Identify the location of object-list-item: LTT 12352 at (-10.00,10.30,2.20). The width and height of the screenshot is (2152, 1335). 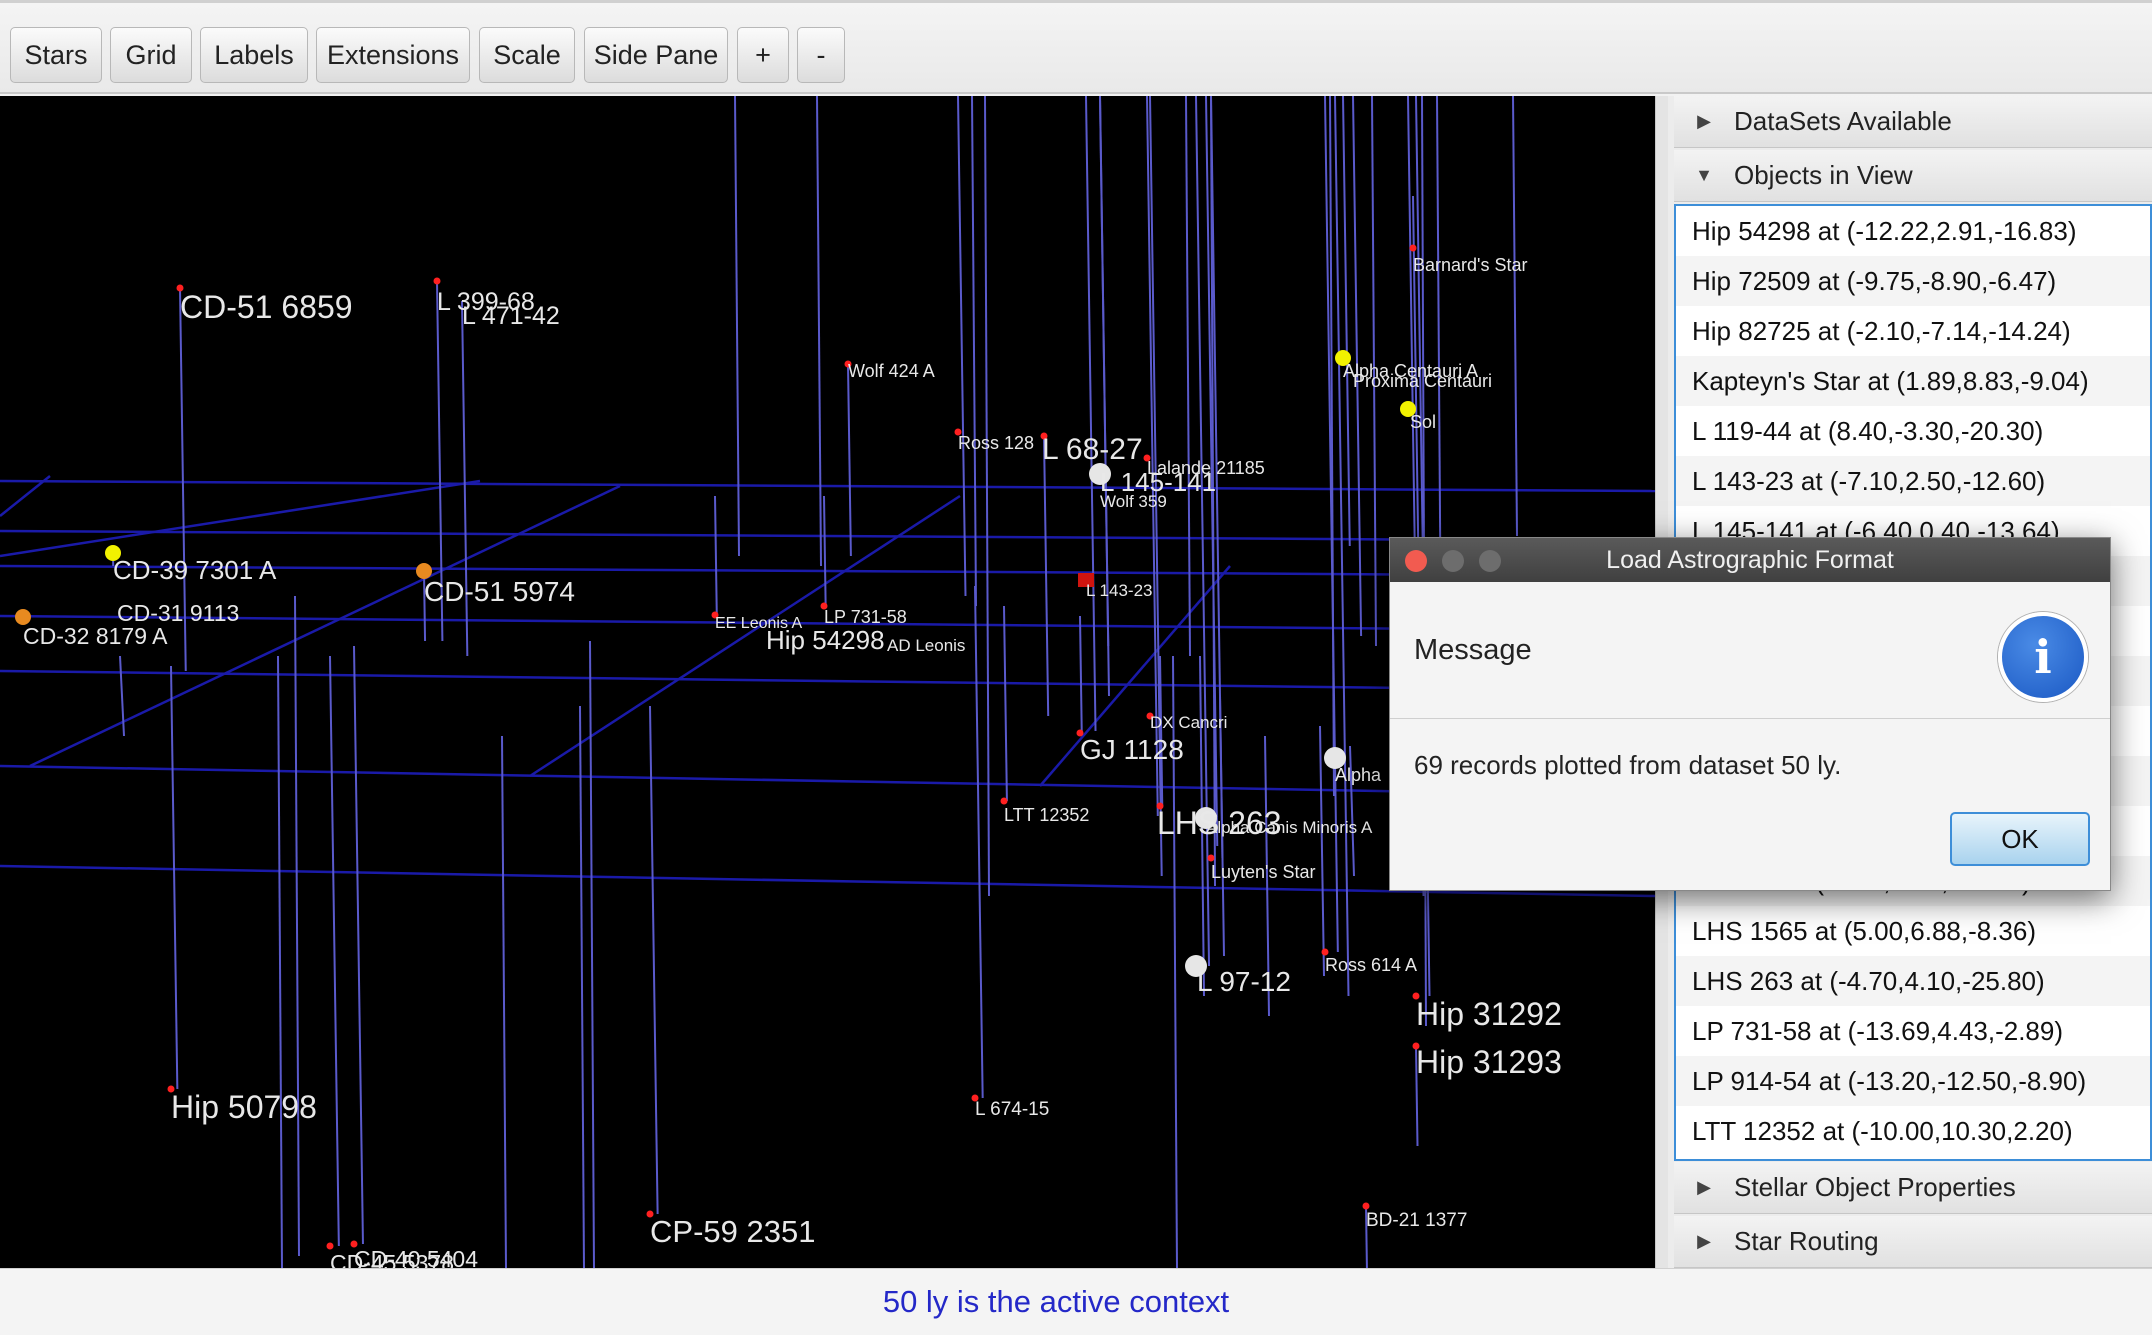
(1913, 1131).